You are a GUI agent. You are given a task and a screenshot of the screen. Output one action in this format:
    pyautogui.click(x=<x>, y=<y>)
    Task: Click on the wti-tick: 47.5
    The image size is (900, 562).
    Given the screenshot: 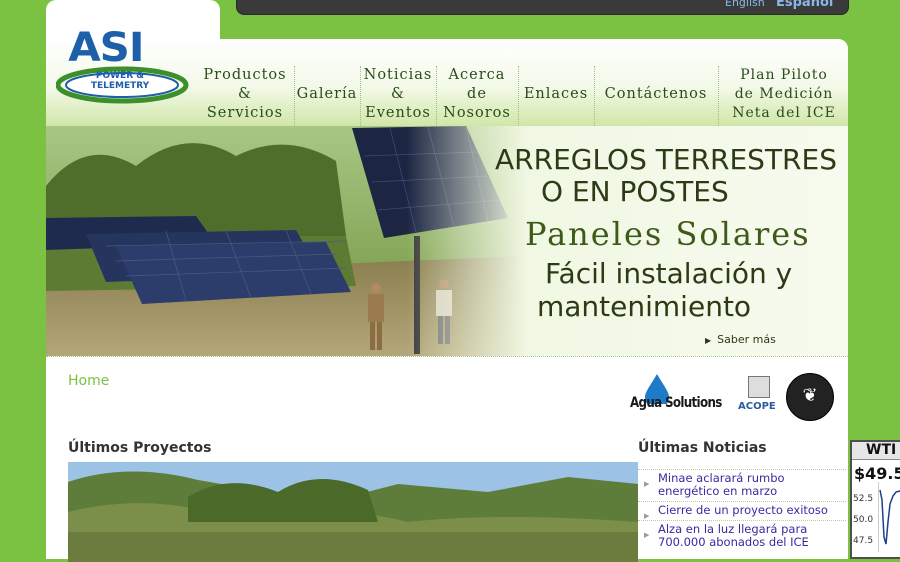 What is the action you would take?
    pyautogui.click(x=863, y=541)
    